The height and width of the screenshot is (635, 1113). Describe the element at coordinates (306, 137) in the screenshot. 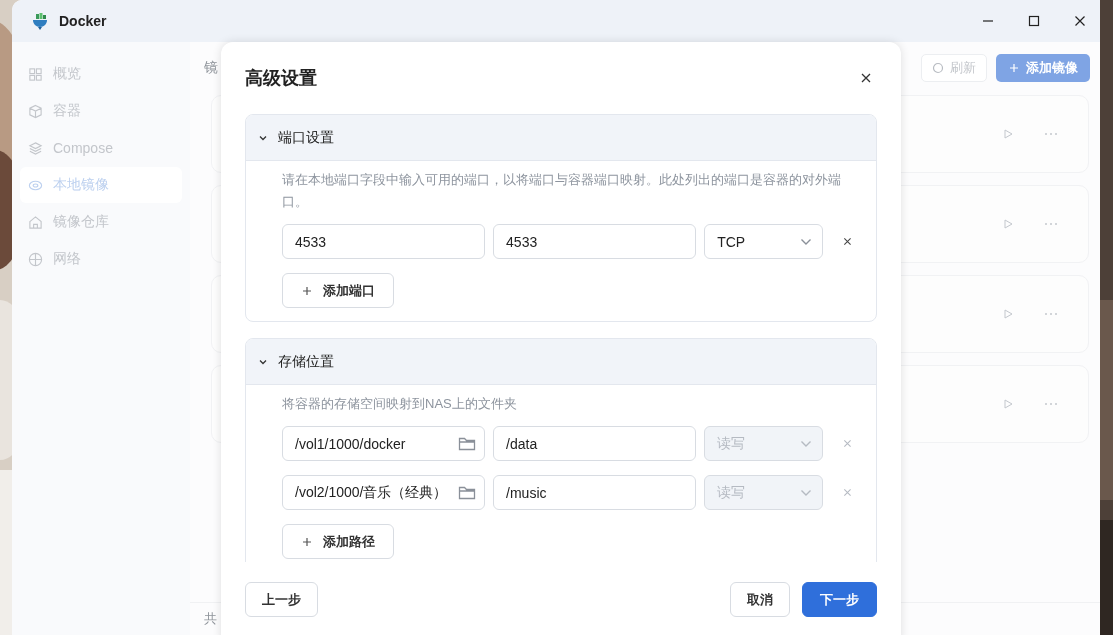

I see `section-title: 端口设置` at that location.